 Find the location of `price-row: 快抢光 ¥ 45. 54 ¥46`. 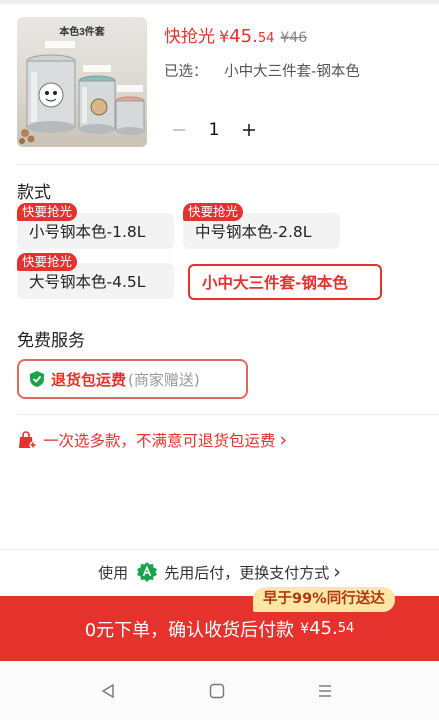

price-row: 快抢光 ¥ 45. 54 ¥46 is located at coordinates (236, 34).